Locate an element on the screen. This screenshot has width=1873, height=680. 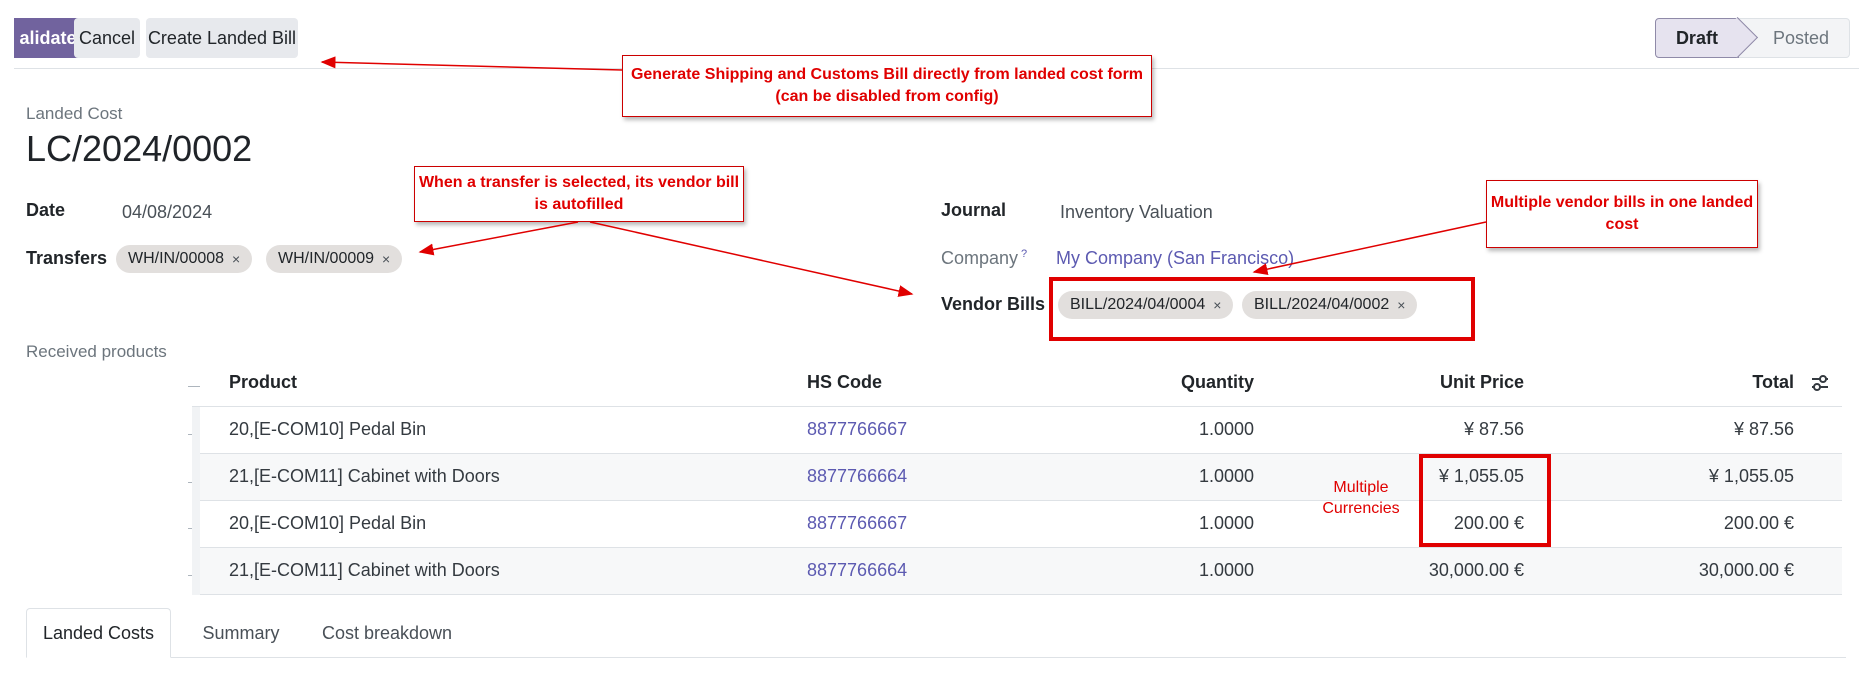
sliders-icon is located at coordinates (1820, 385).